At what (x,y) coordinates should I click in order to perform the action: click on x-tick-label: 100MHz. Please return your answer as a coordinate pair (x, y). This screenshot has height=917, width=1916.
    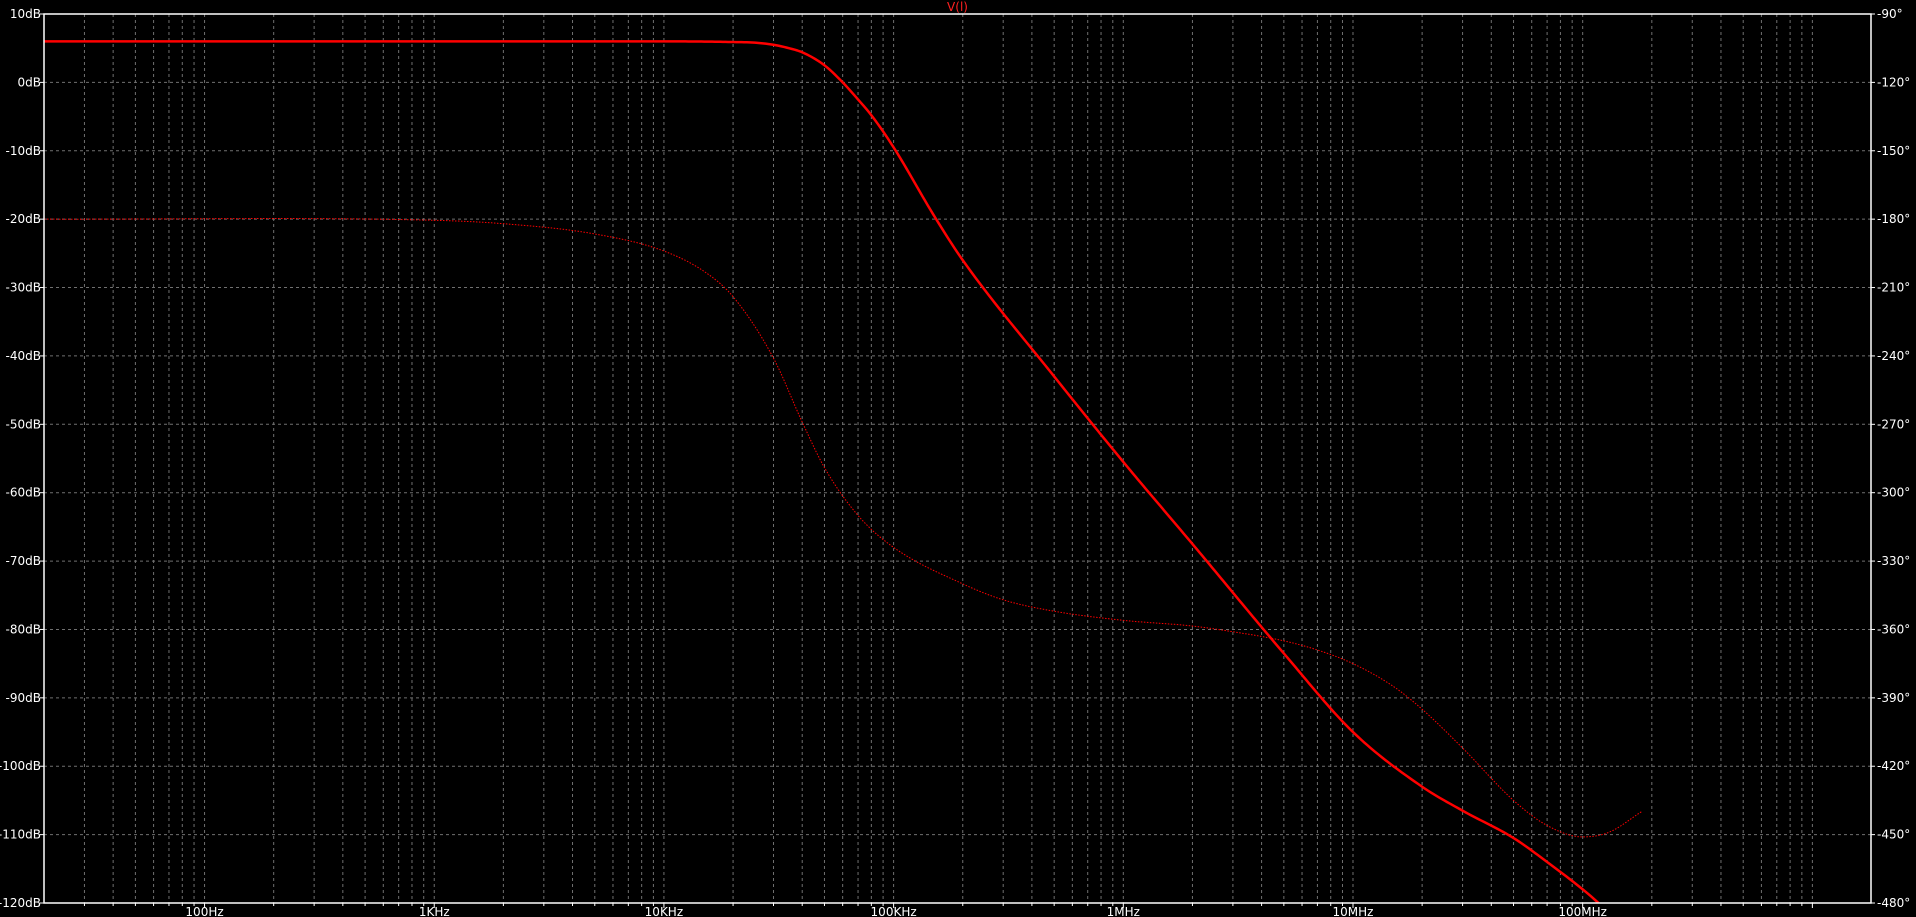
    Looking at the image, I should click on (1582, 911).